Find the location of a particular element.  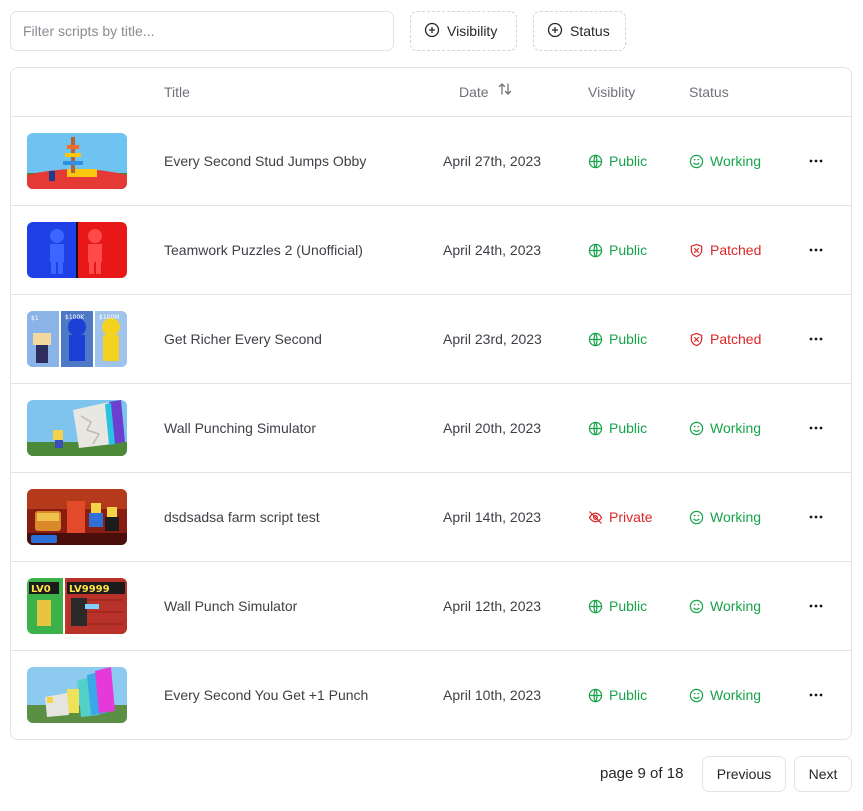

column-header-date: Date is located at coordinates (486, 92).